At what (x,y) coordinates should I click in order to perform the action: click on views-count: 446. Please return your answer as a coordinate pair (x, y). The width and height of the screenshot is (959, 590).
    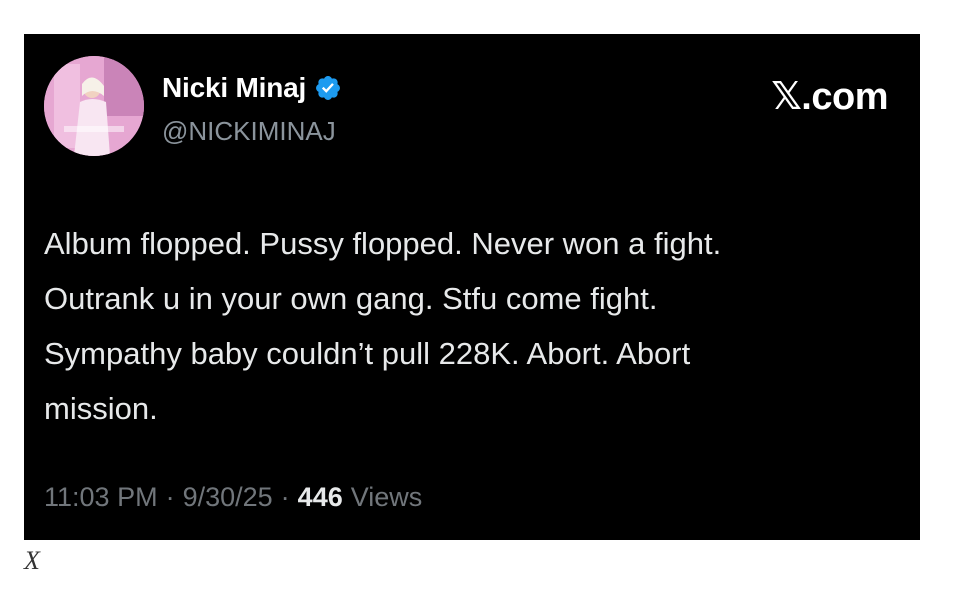
    Looking at the image, I should click on (320, 497).